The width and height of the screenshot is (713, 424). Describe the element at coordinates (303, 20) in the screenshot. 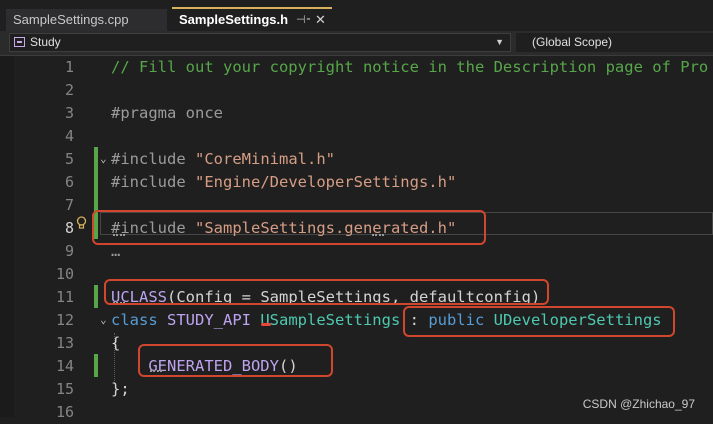

I see `pin-icon: ⊣⁃` at that location.